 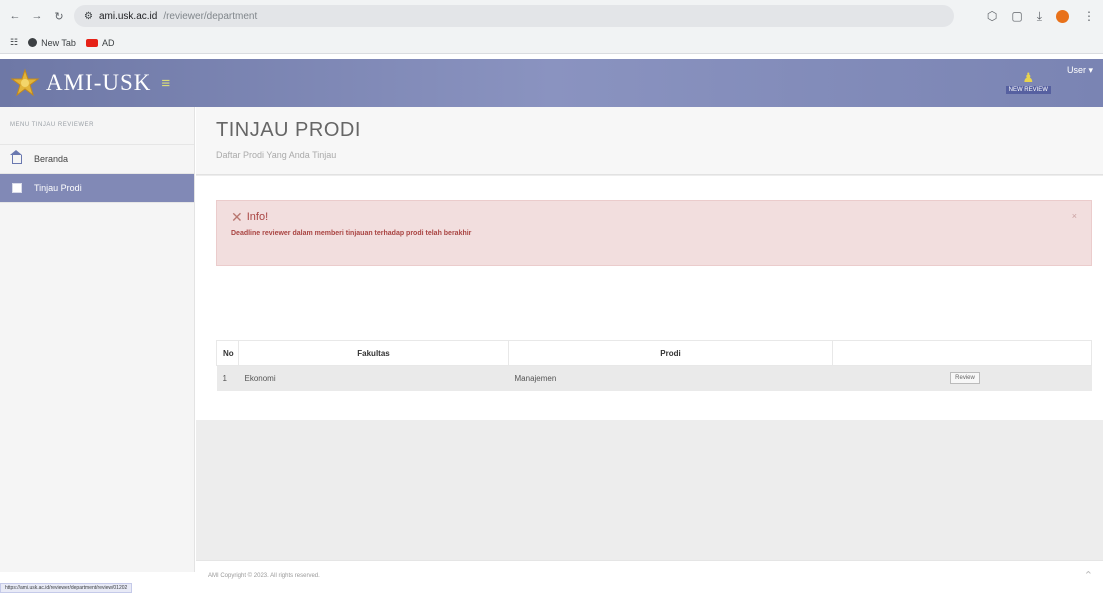 What do you see at coordinates (25, 82) in the screenshot?
I see `logo-icon` at bounding box center [25, 82].